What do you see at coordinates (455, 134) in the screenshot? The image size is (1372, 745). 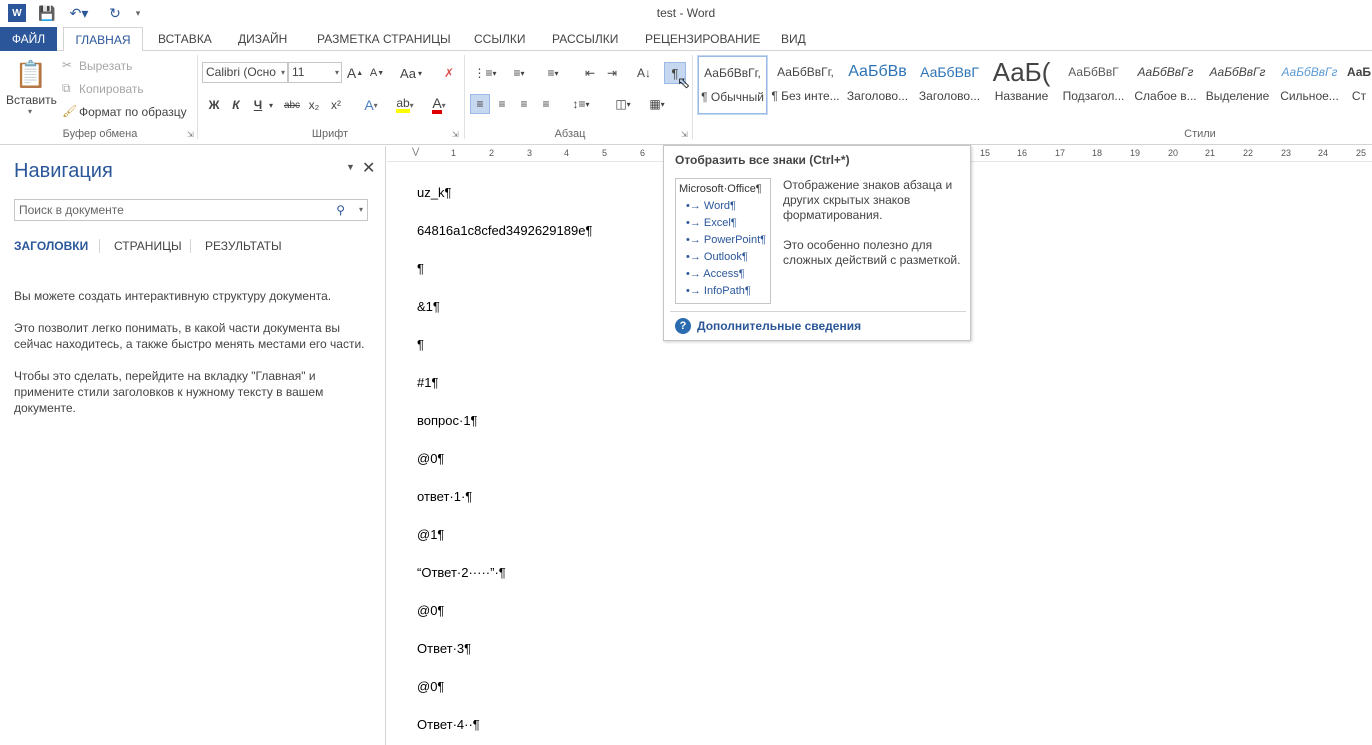 I see `font-launcher-icon: ⇲` at bounding box center [455, 134].